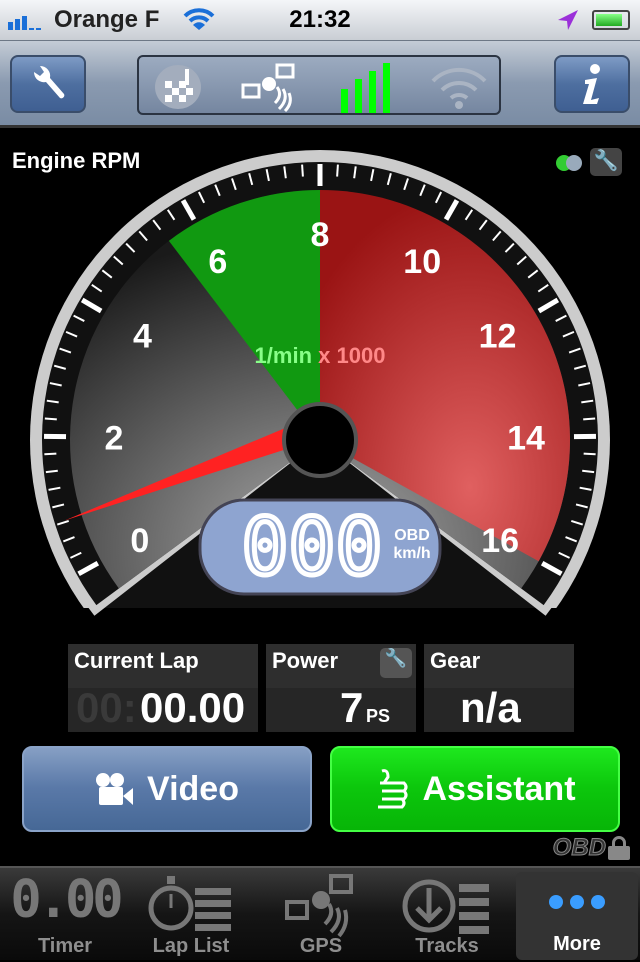 The height and width of the screenshot is (962, 640). Describe the element at coordinates (321, 946) in the screenshot. I see `tab-label: GPS` at that location.